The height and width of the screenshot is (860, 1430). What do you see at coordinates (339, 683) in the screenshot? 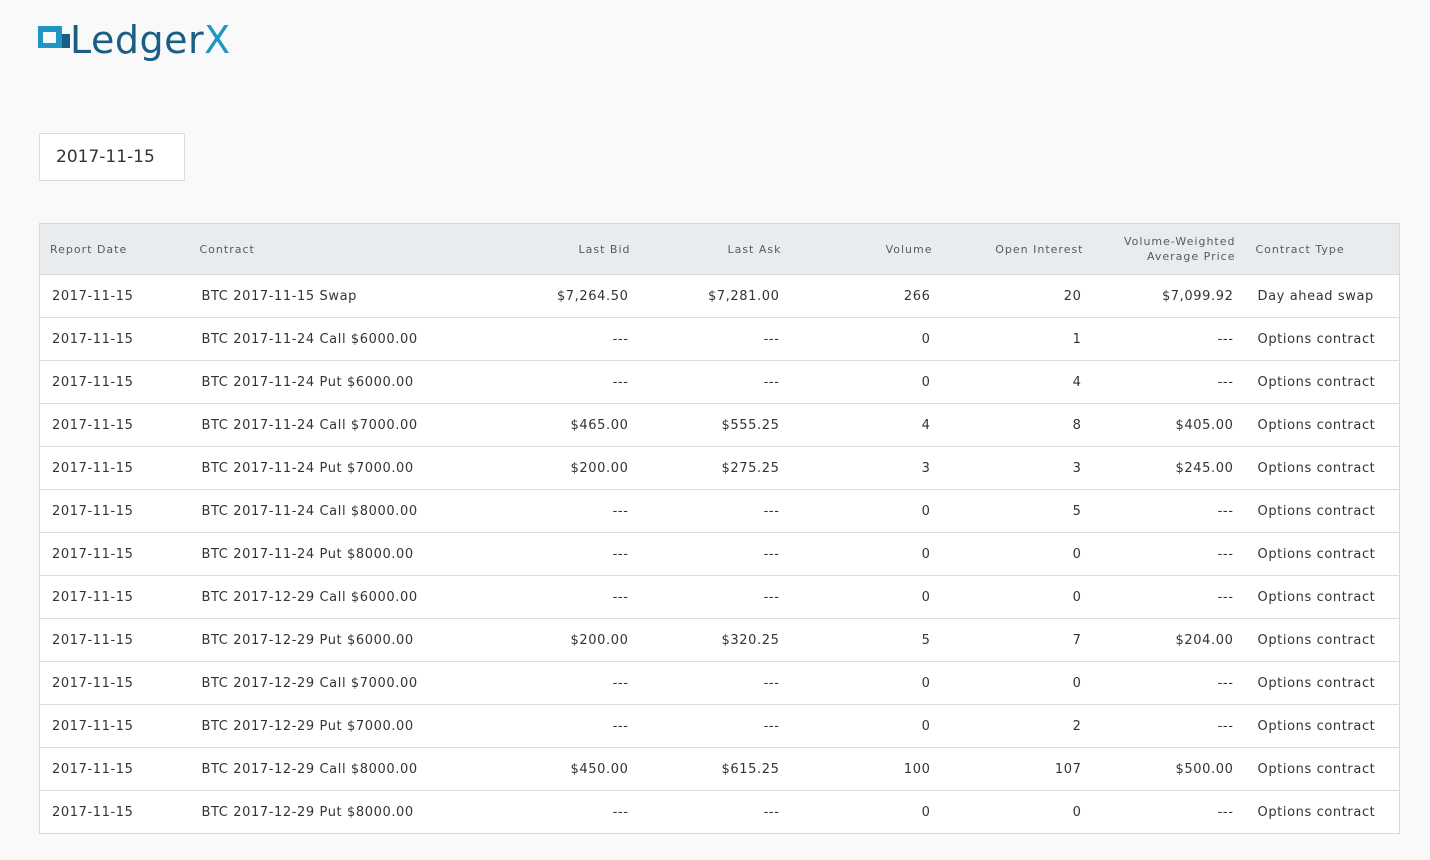
I see `cell-contract: BTC 2017-12-29 Call $7000.00` at bounding box center [339, 683].